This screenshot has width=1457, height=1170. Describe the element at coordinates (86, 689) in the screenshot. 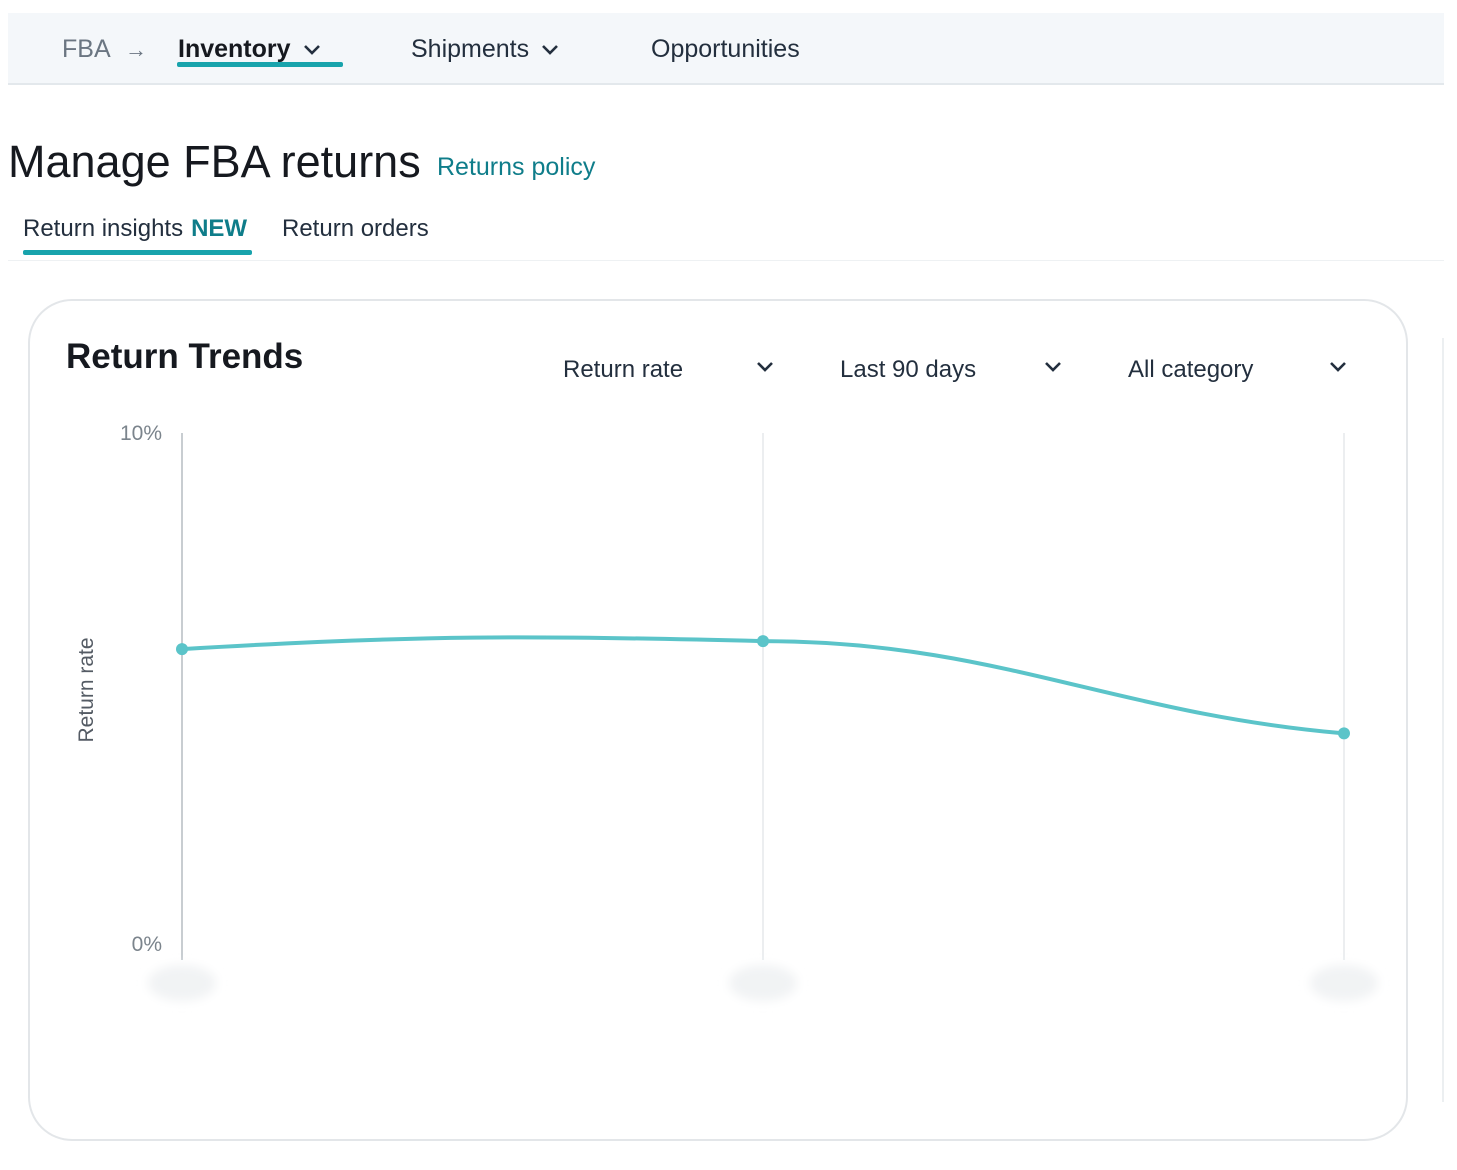

I see `y-axis-title: Return rate` at that location.